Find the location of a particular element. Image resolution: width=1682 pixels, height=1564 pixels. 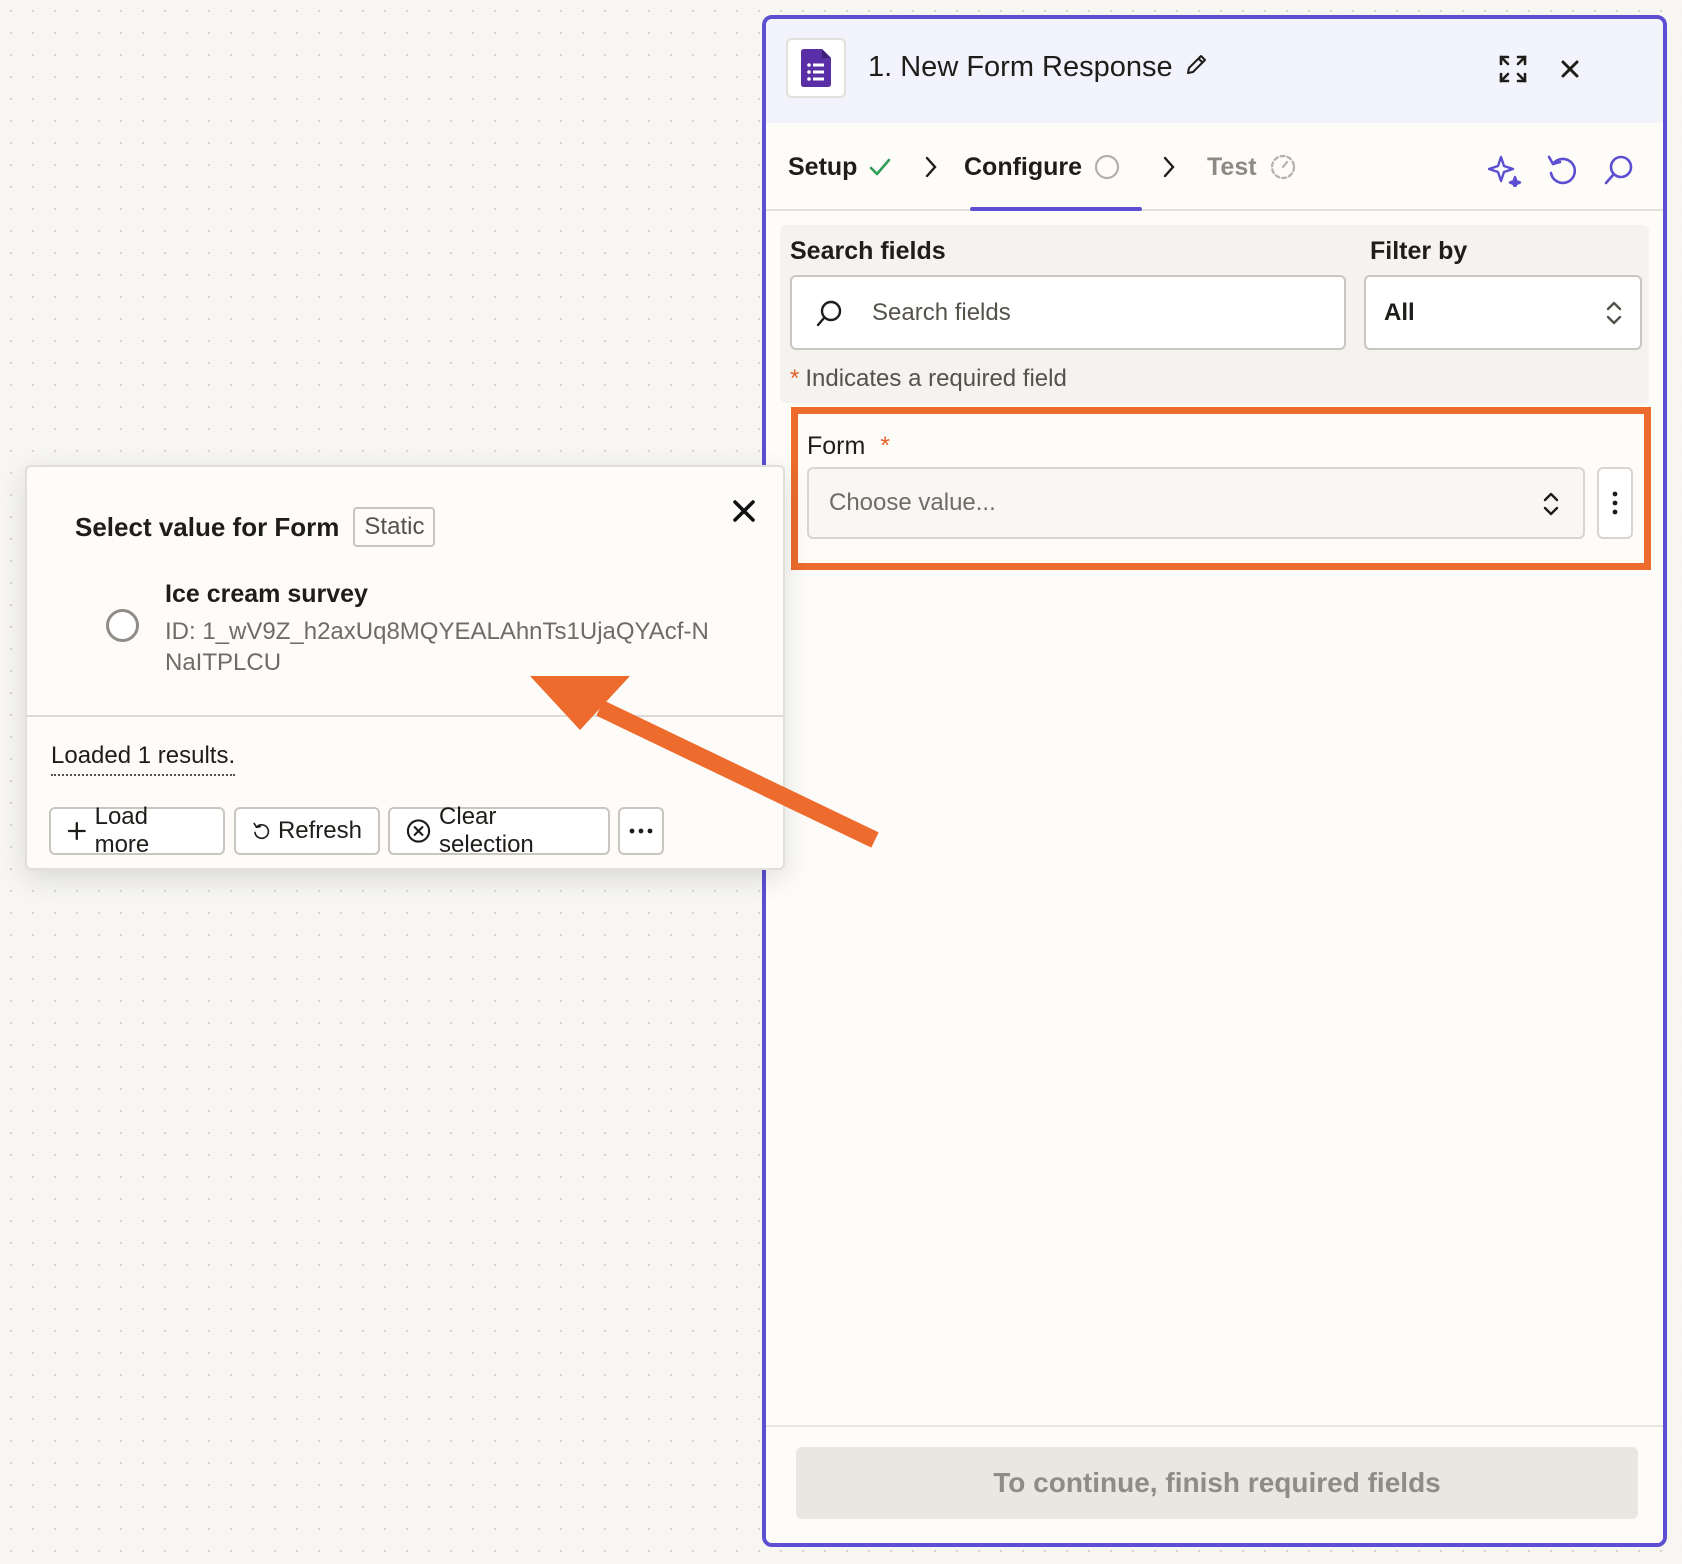

tab-setup-label: Setup is located at coordinates (823, 166).